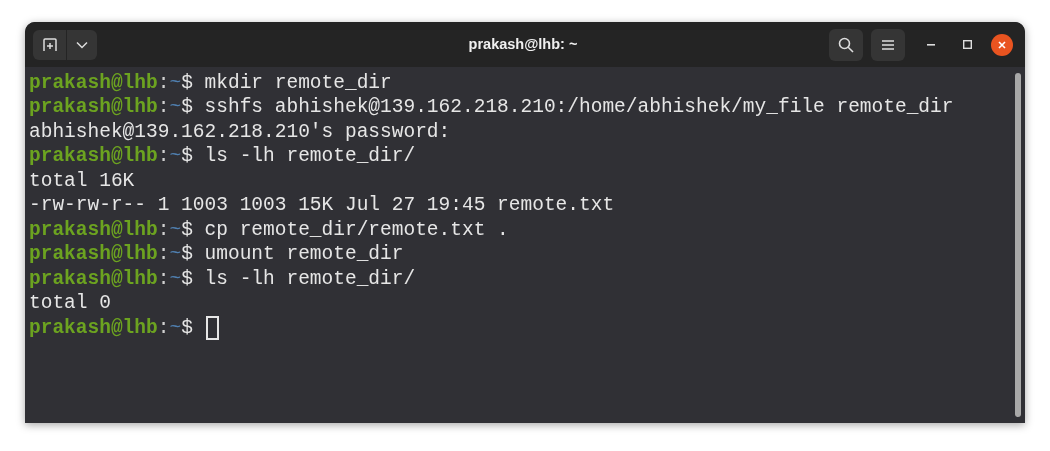 Image resolution: width=1050 pixels, height=451 pixels. I want to click on text-cursor, so click(212, 328).